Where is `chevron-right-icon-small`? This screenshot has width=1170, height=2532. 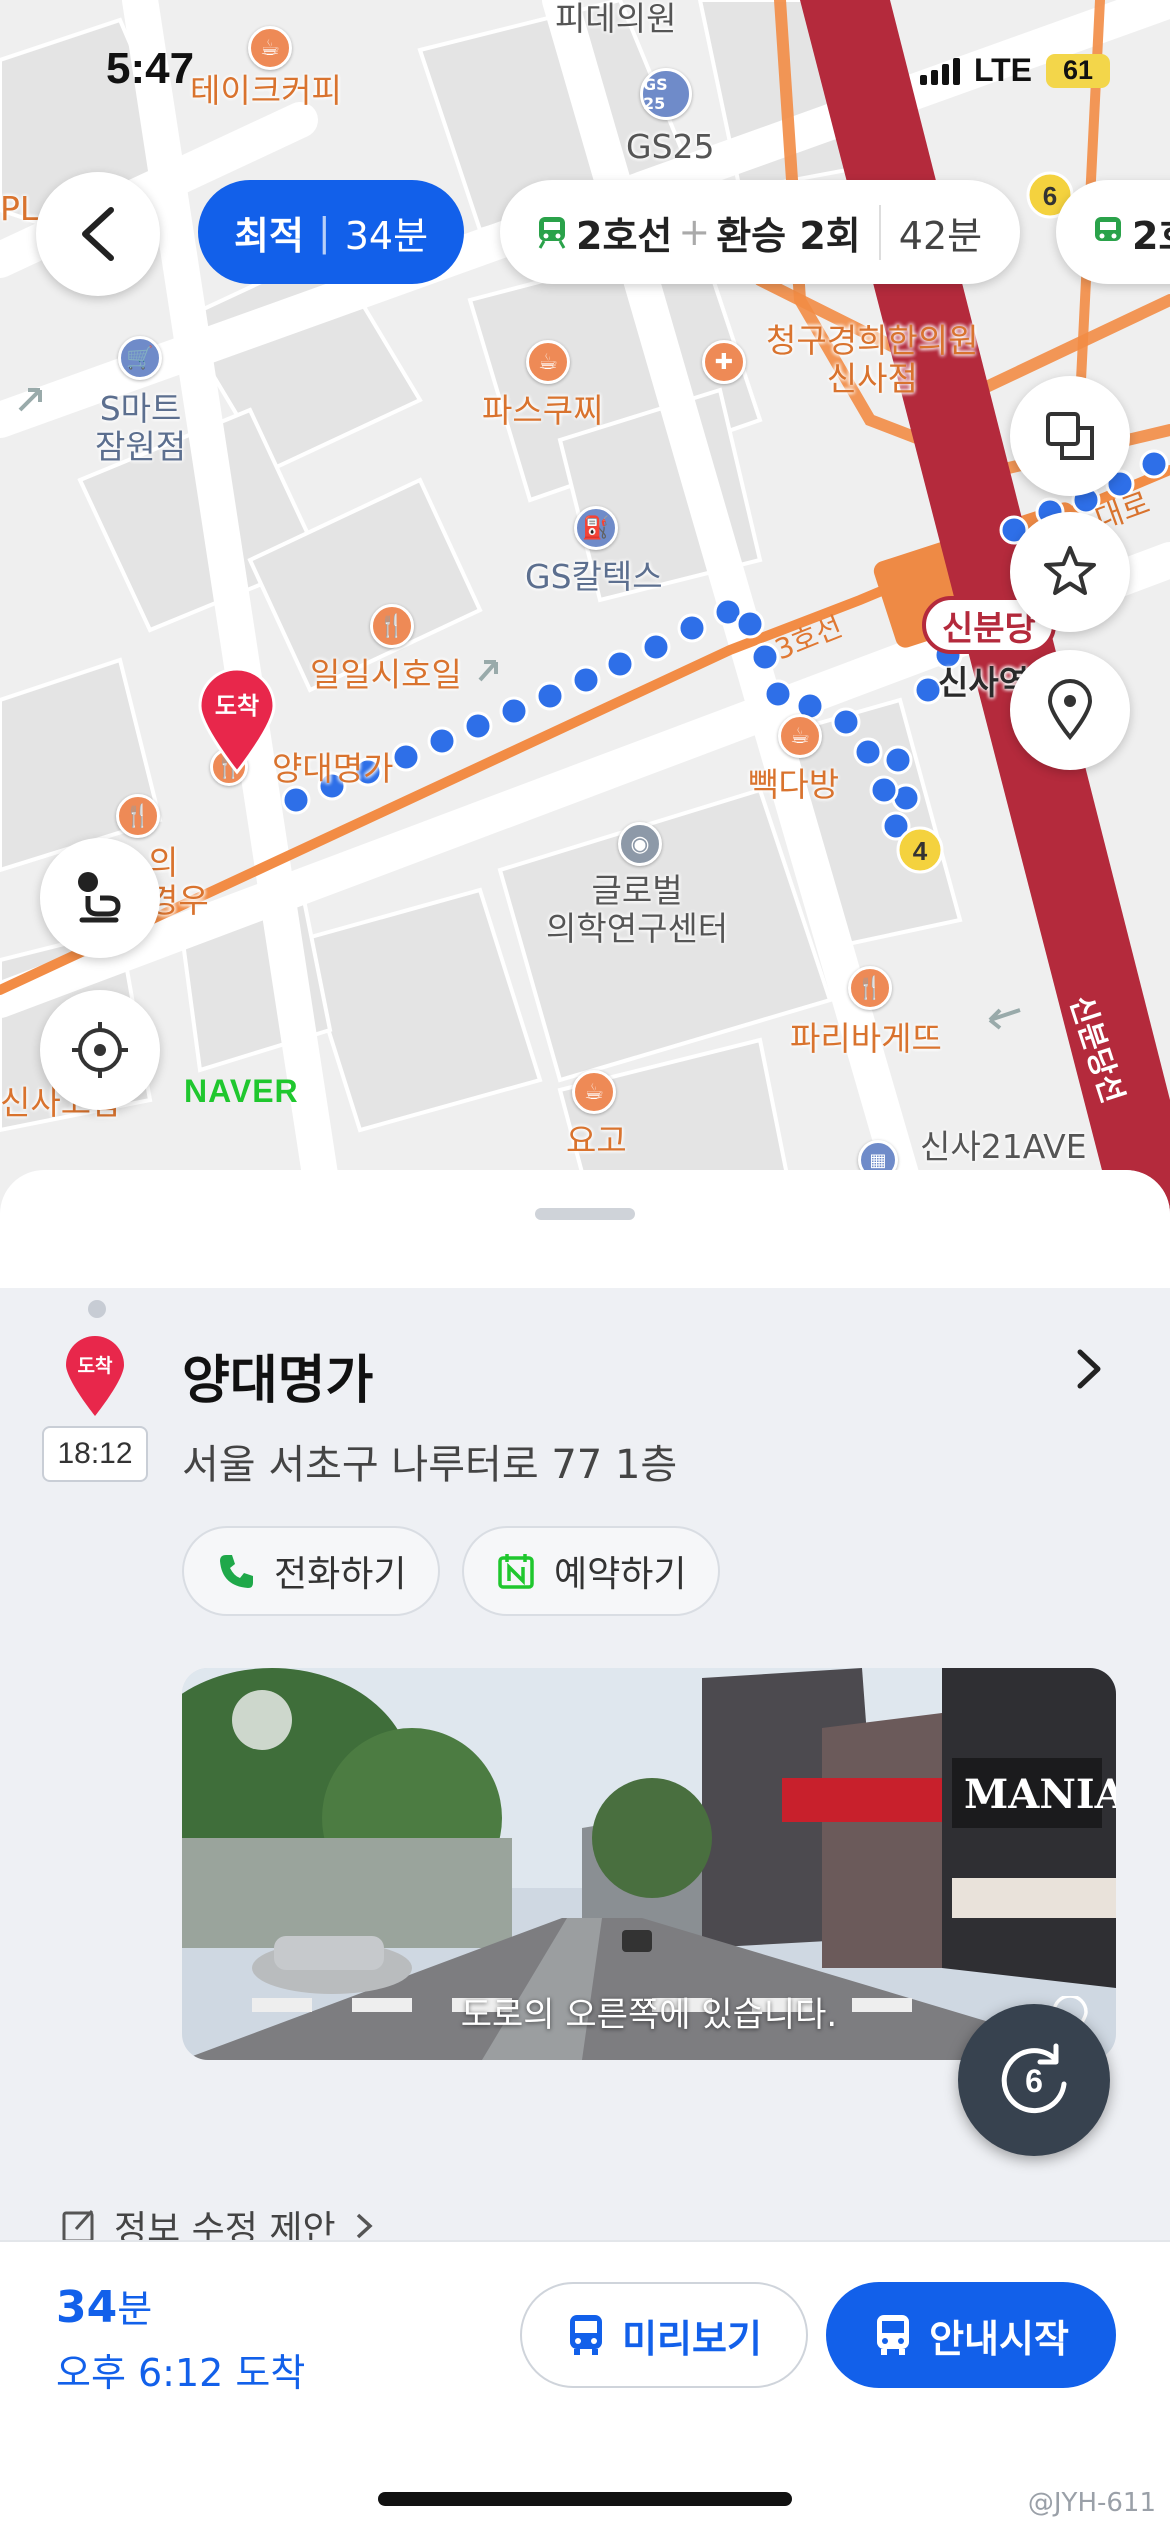 chevron-right-icon-small is located at coordinates (364, 2226).